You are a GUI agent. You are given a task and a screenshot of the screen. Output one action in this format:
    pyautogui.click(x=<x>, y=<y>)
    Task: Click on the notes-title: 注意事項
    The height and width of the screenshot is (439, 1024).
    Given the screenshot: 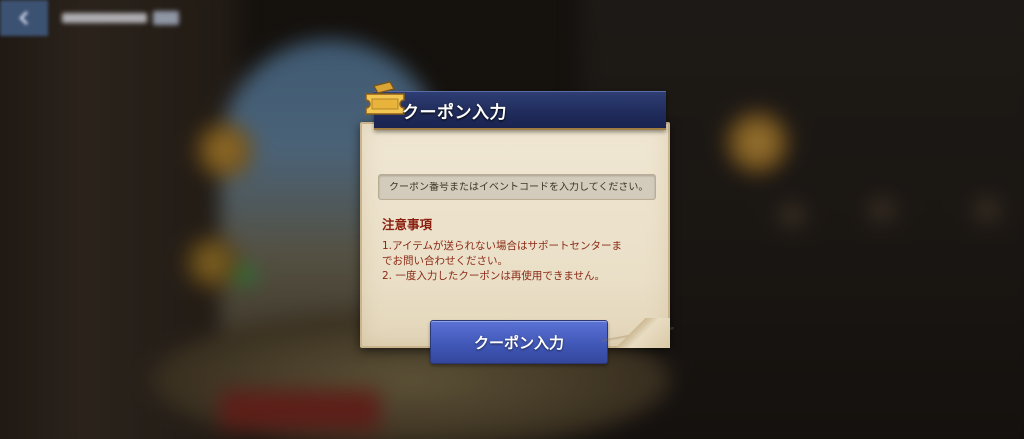 What is the action you would take?
    pyautogui.click(x=407, y=224)
    